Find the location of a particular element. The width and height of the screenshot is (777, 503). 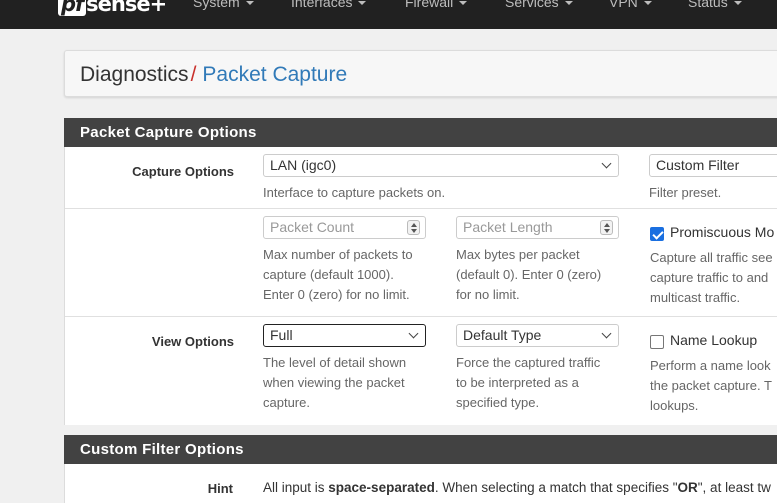

hint-bold: space-separated is located at coordinates (381, 487).